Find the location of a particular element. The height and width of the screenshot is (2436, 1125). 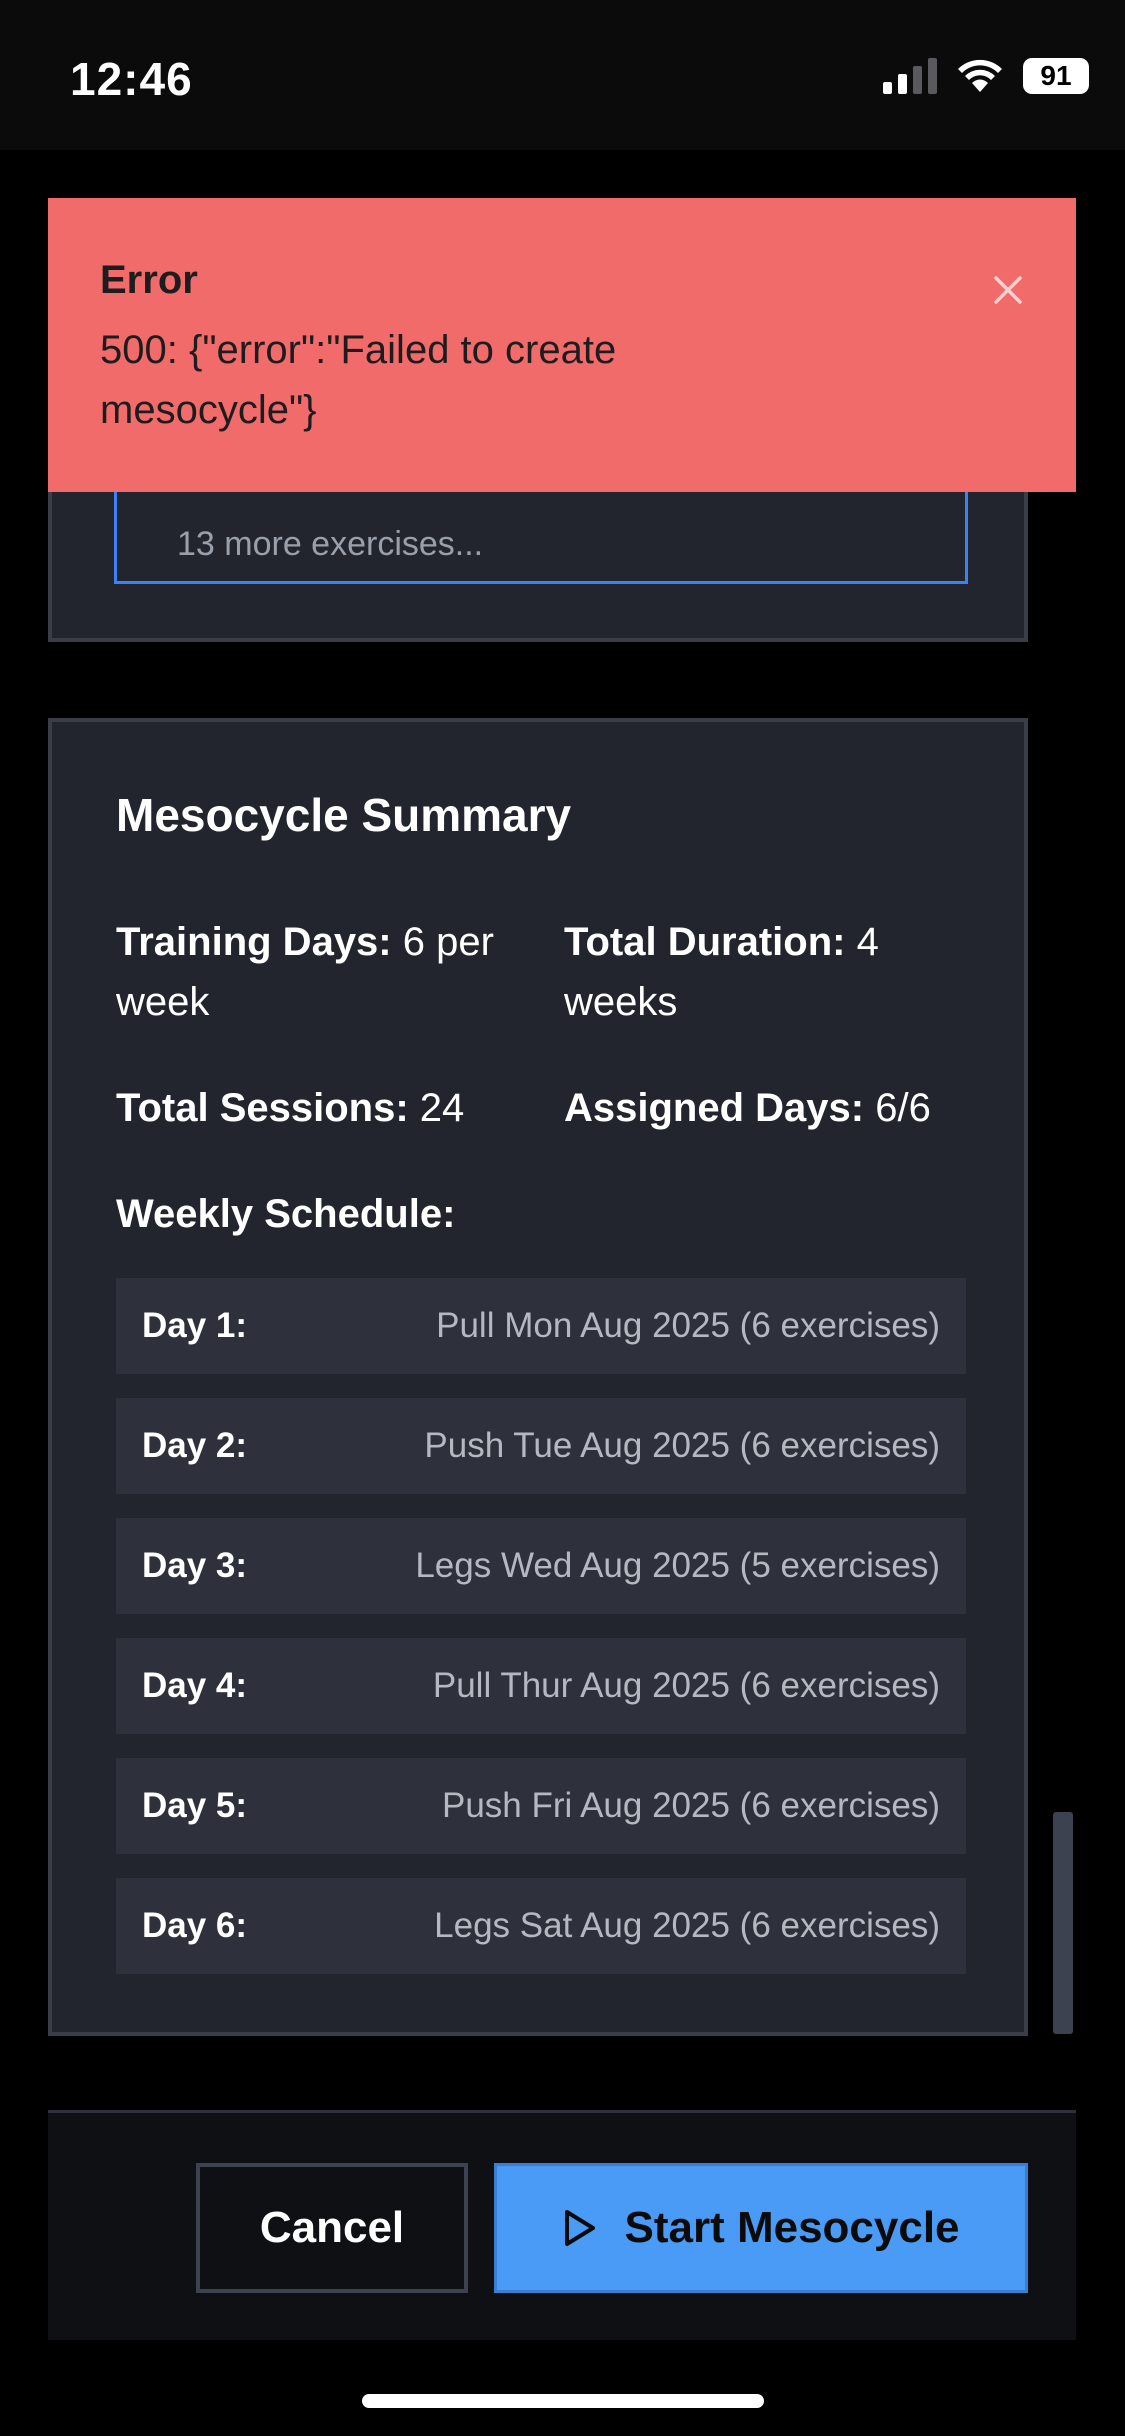

schedule-row: Day 1: Pull Mon Aug 2025 (6 exercises) is located at coordinates (541, 1326).